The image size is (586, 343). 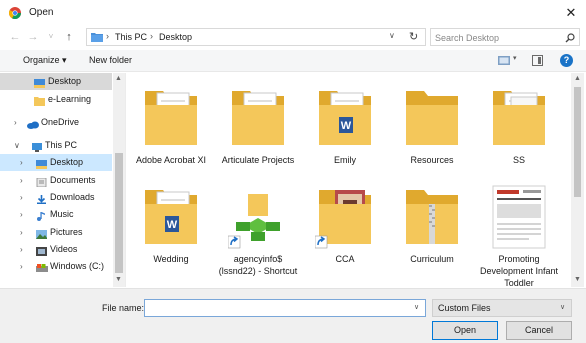 I want to click on sidebar-item-onedrive: › OneDrive, so click(x=56, y=122).